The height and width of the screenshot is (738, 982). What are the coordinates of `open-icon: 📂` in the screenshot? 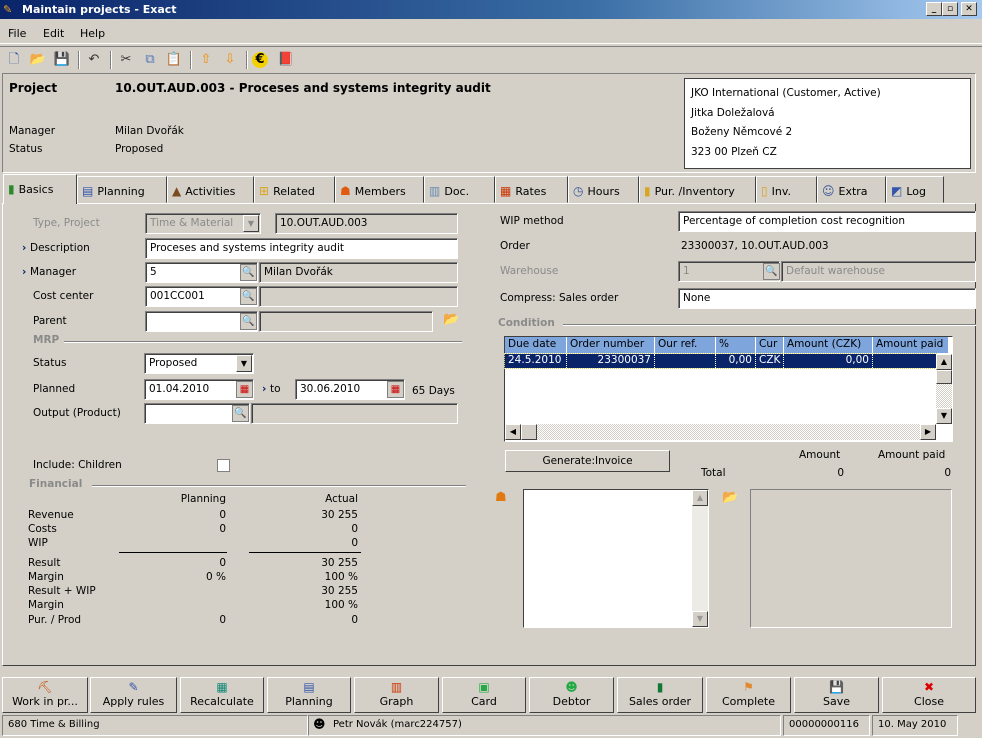 It's located at (38, 60).